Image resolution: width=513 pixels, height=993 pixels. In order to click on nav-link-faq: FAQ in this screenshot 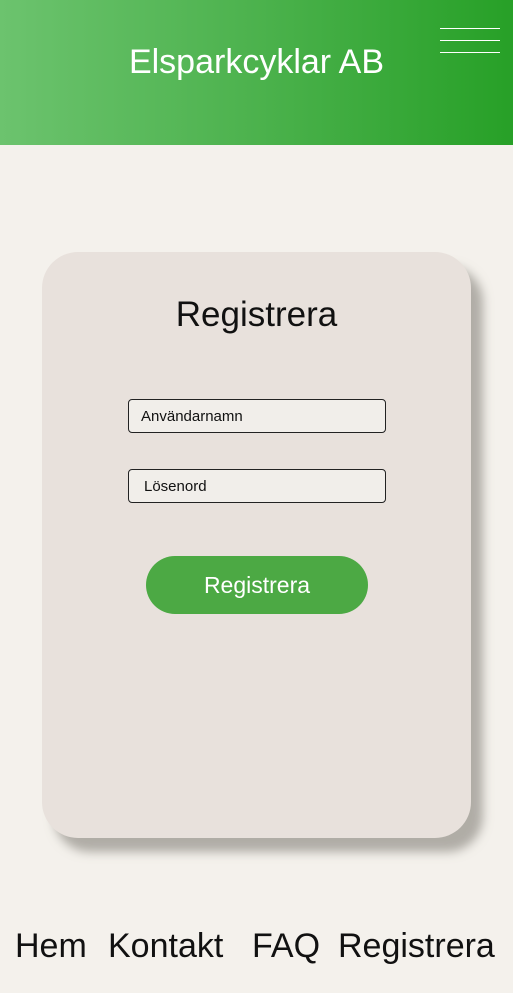, I will do `click(286, 946)`.